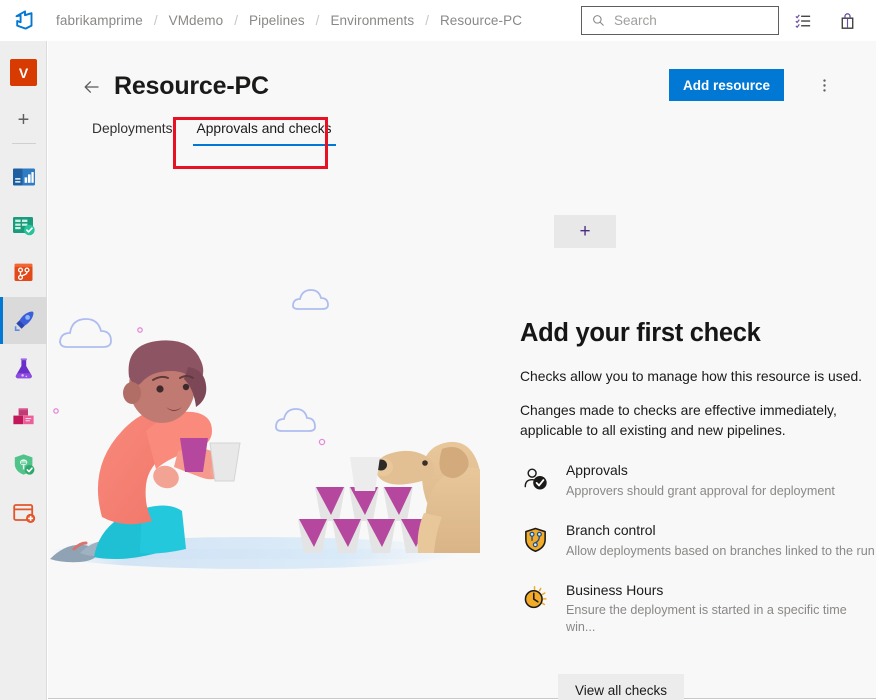 Image resolution: width=876 pixels, height=700 pixels. Describe the element at coordinates (535, 479) in the screenshot. I see `approvals-person-check-icon` at that location.